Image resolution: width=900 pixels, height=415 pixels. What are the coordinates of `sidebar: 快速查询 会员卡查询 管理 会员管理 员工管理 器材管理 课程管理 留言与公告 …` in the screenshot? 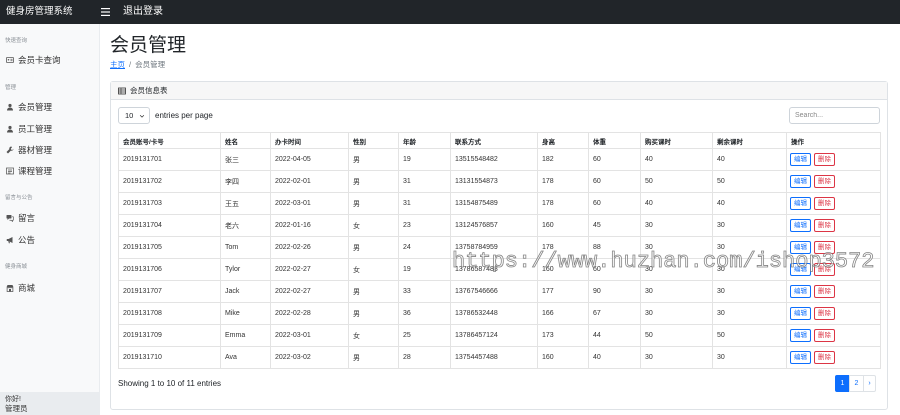 It's located at (50, 219).